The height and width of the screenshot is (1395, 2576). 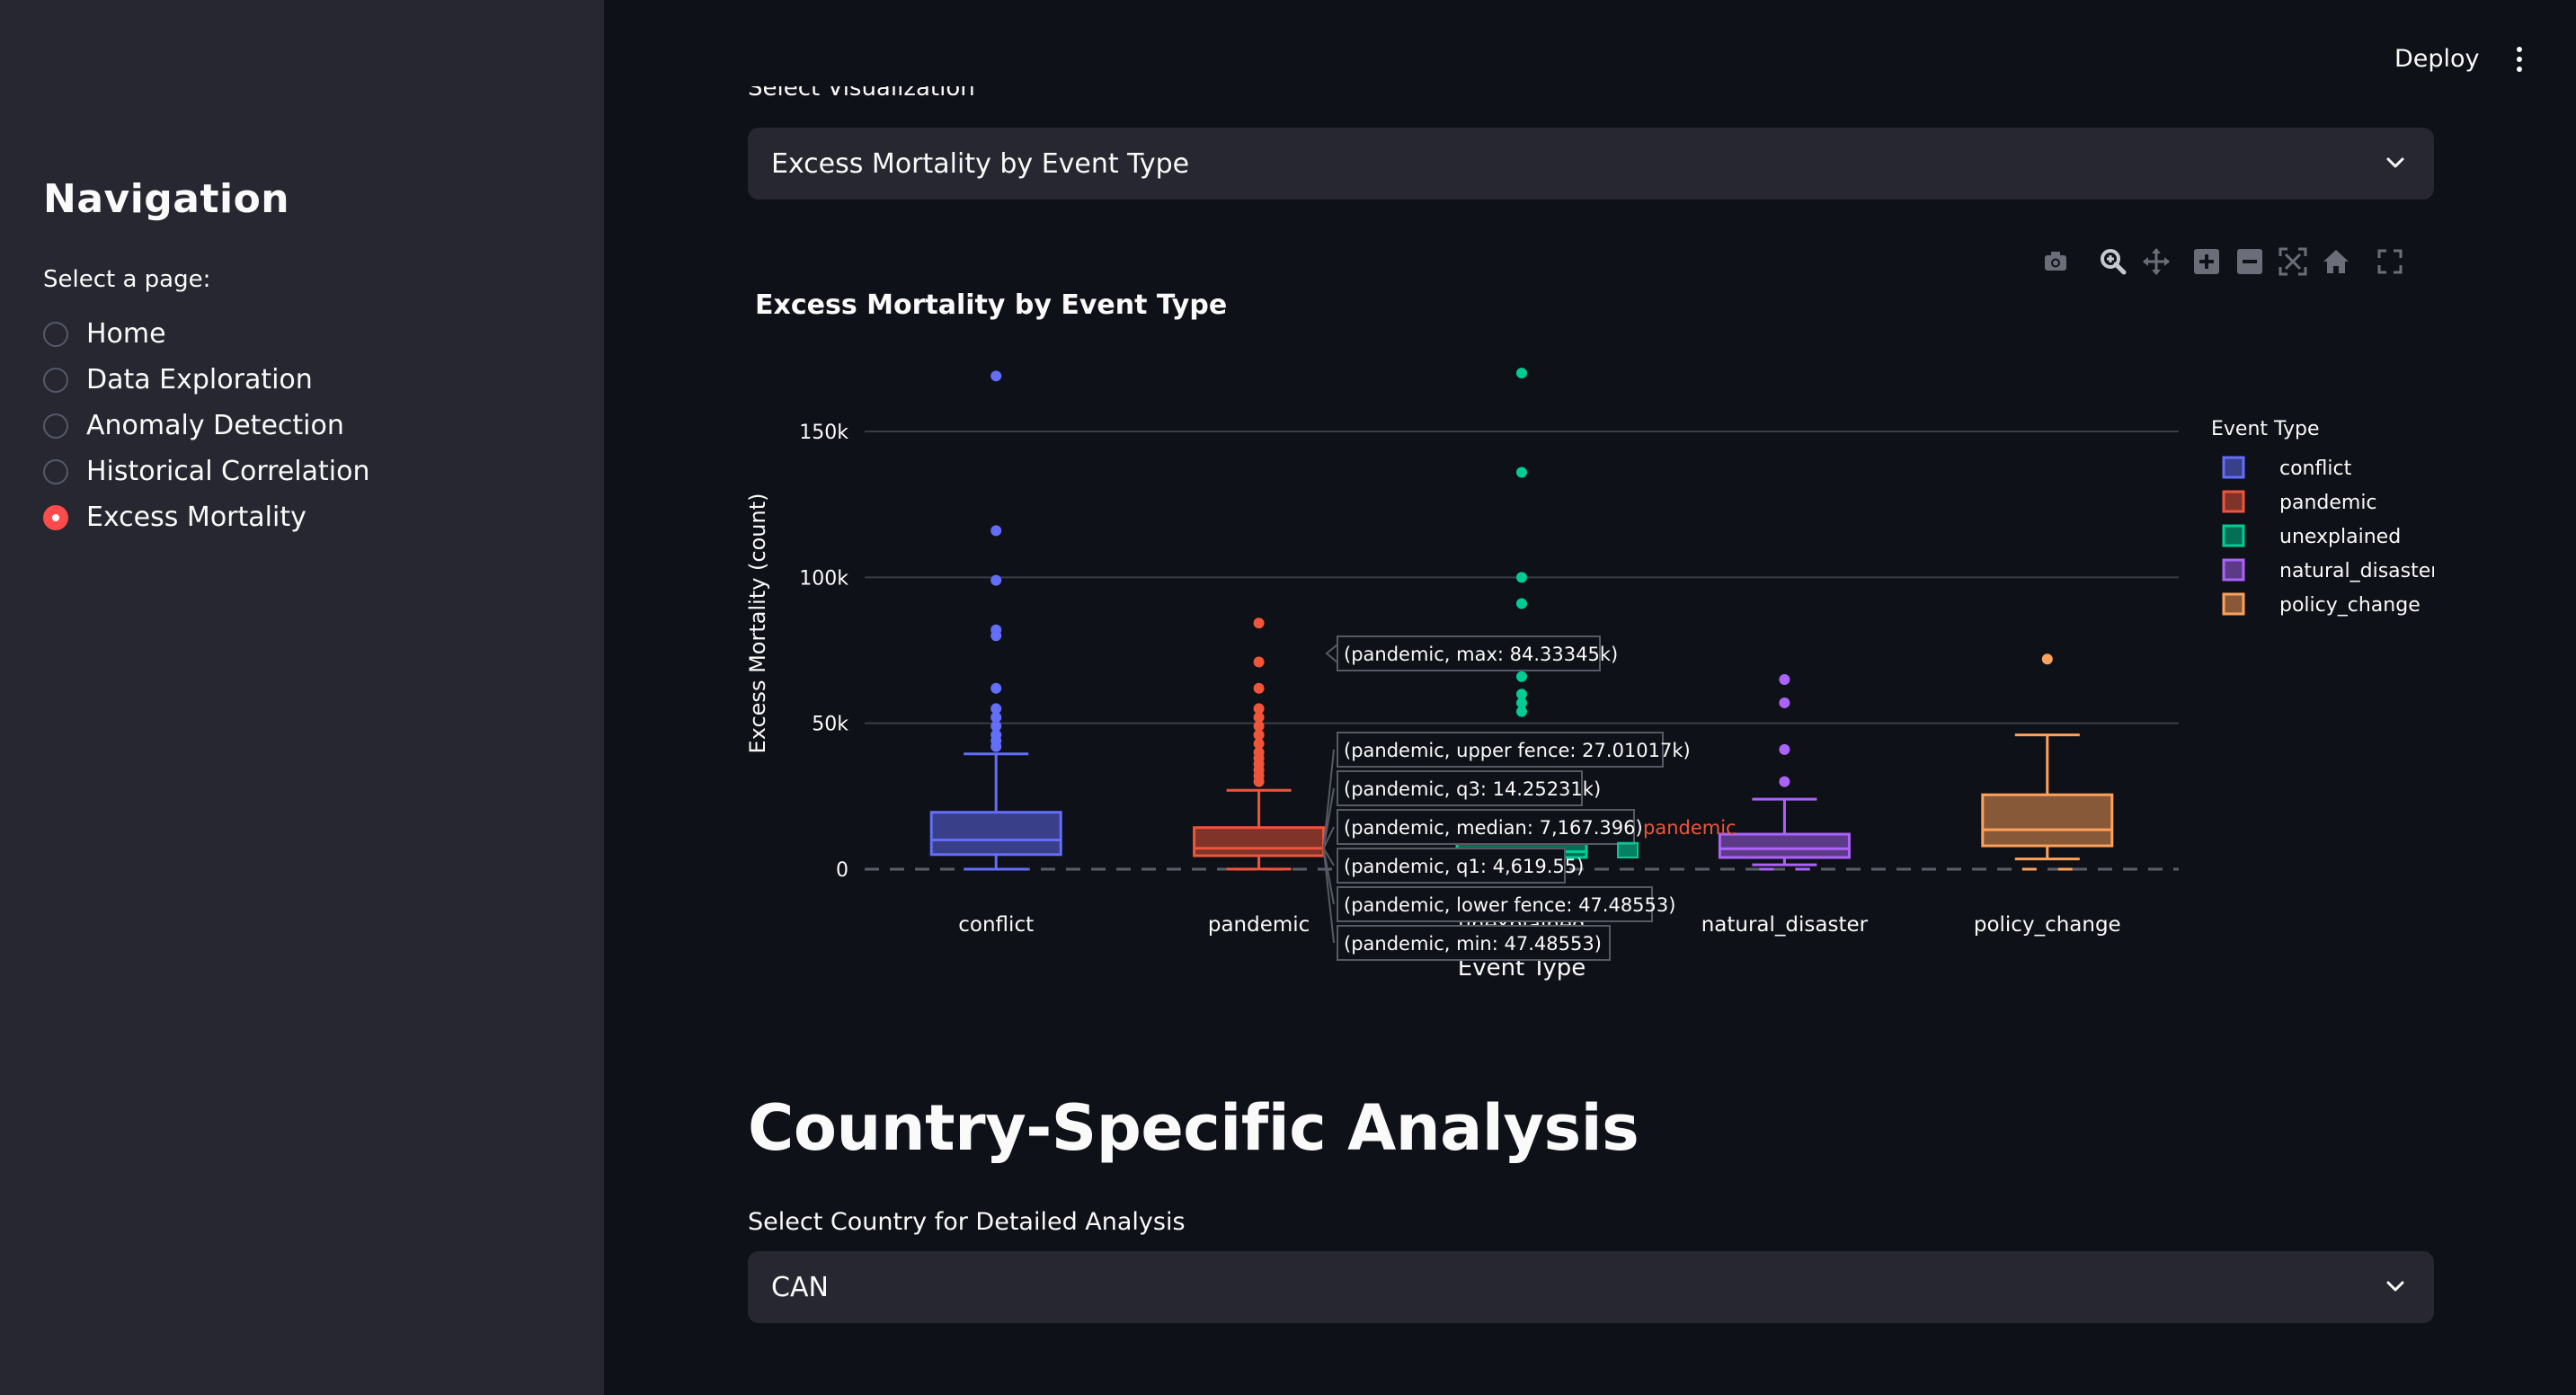 What do you see at coordinates (2113, 261) in the screenshot?
I see `zoom-icon` at bounding box center [2113, 261].